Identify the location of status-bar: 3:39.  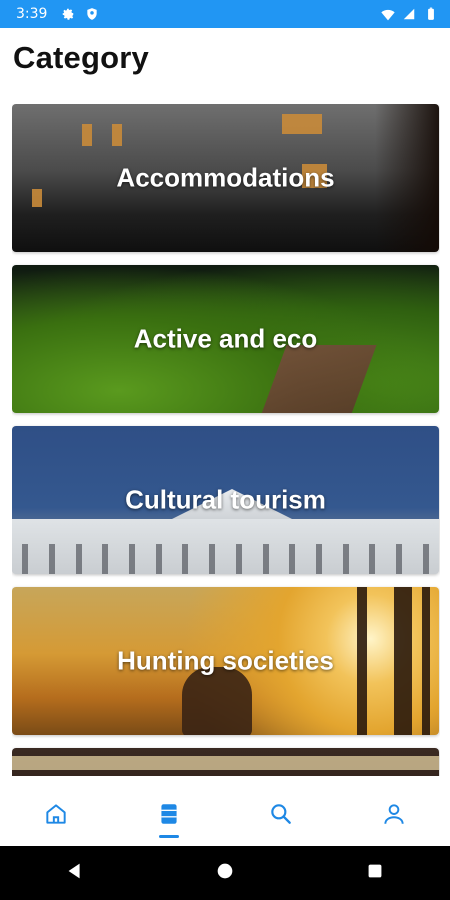
(225, 14).